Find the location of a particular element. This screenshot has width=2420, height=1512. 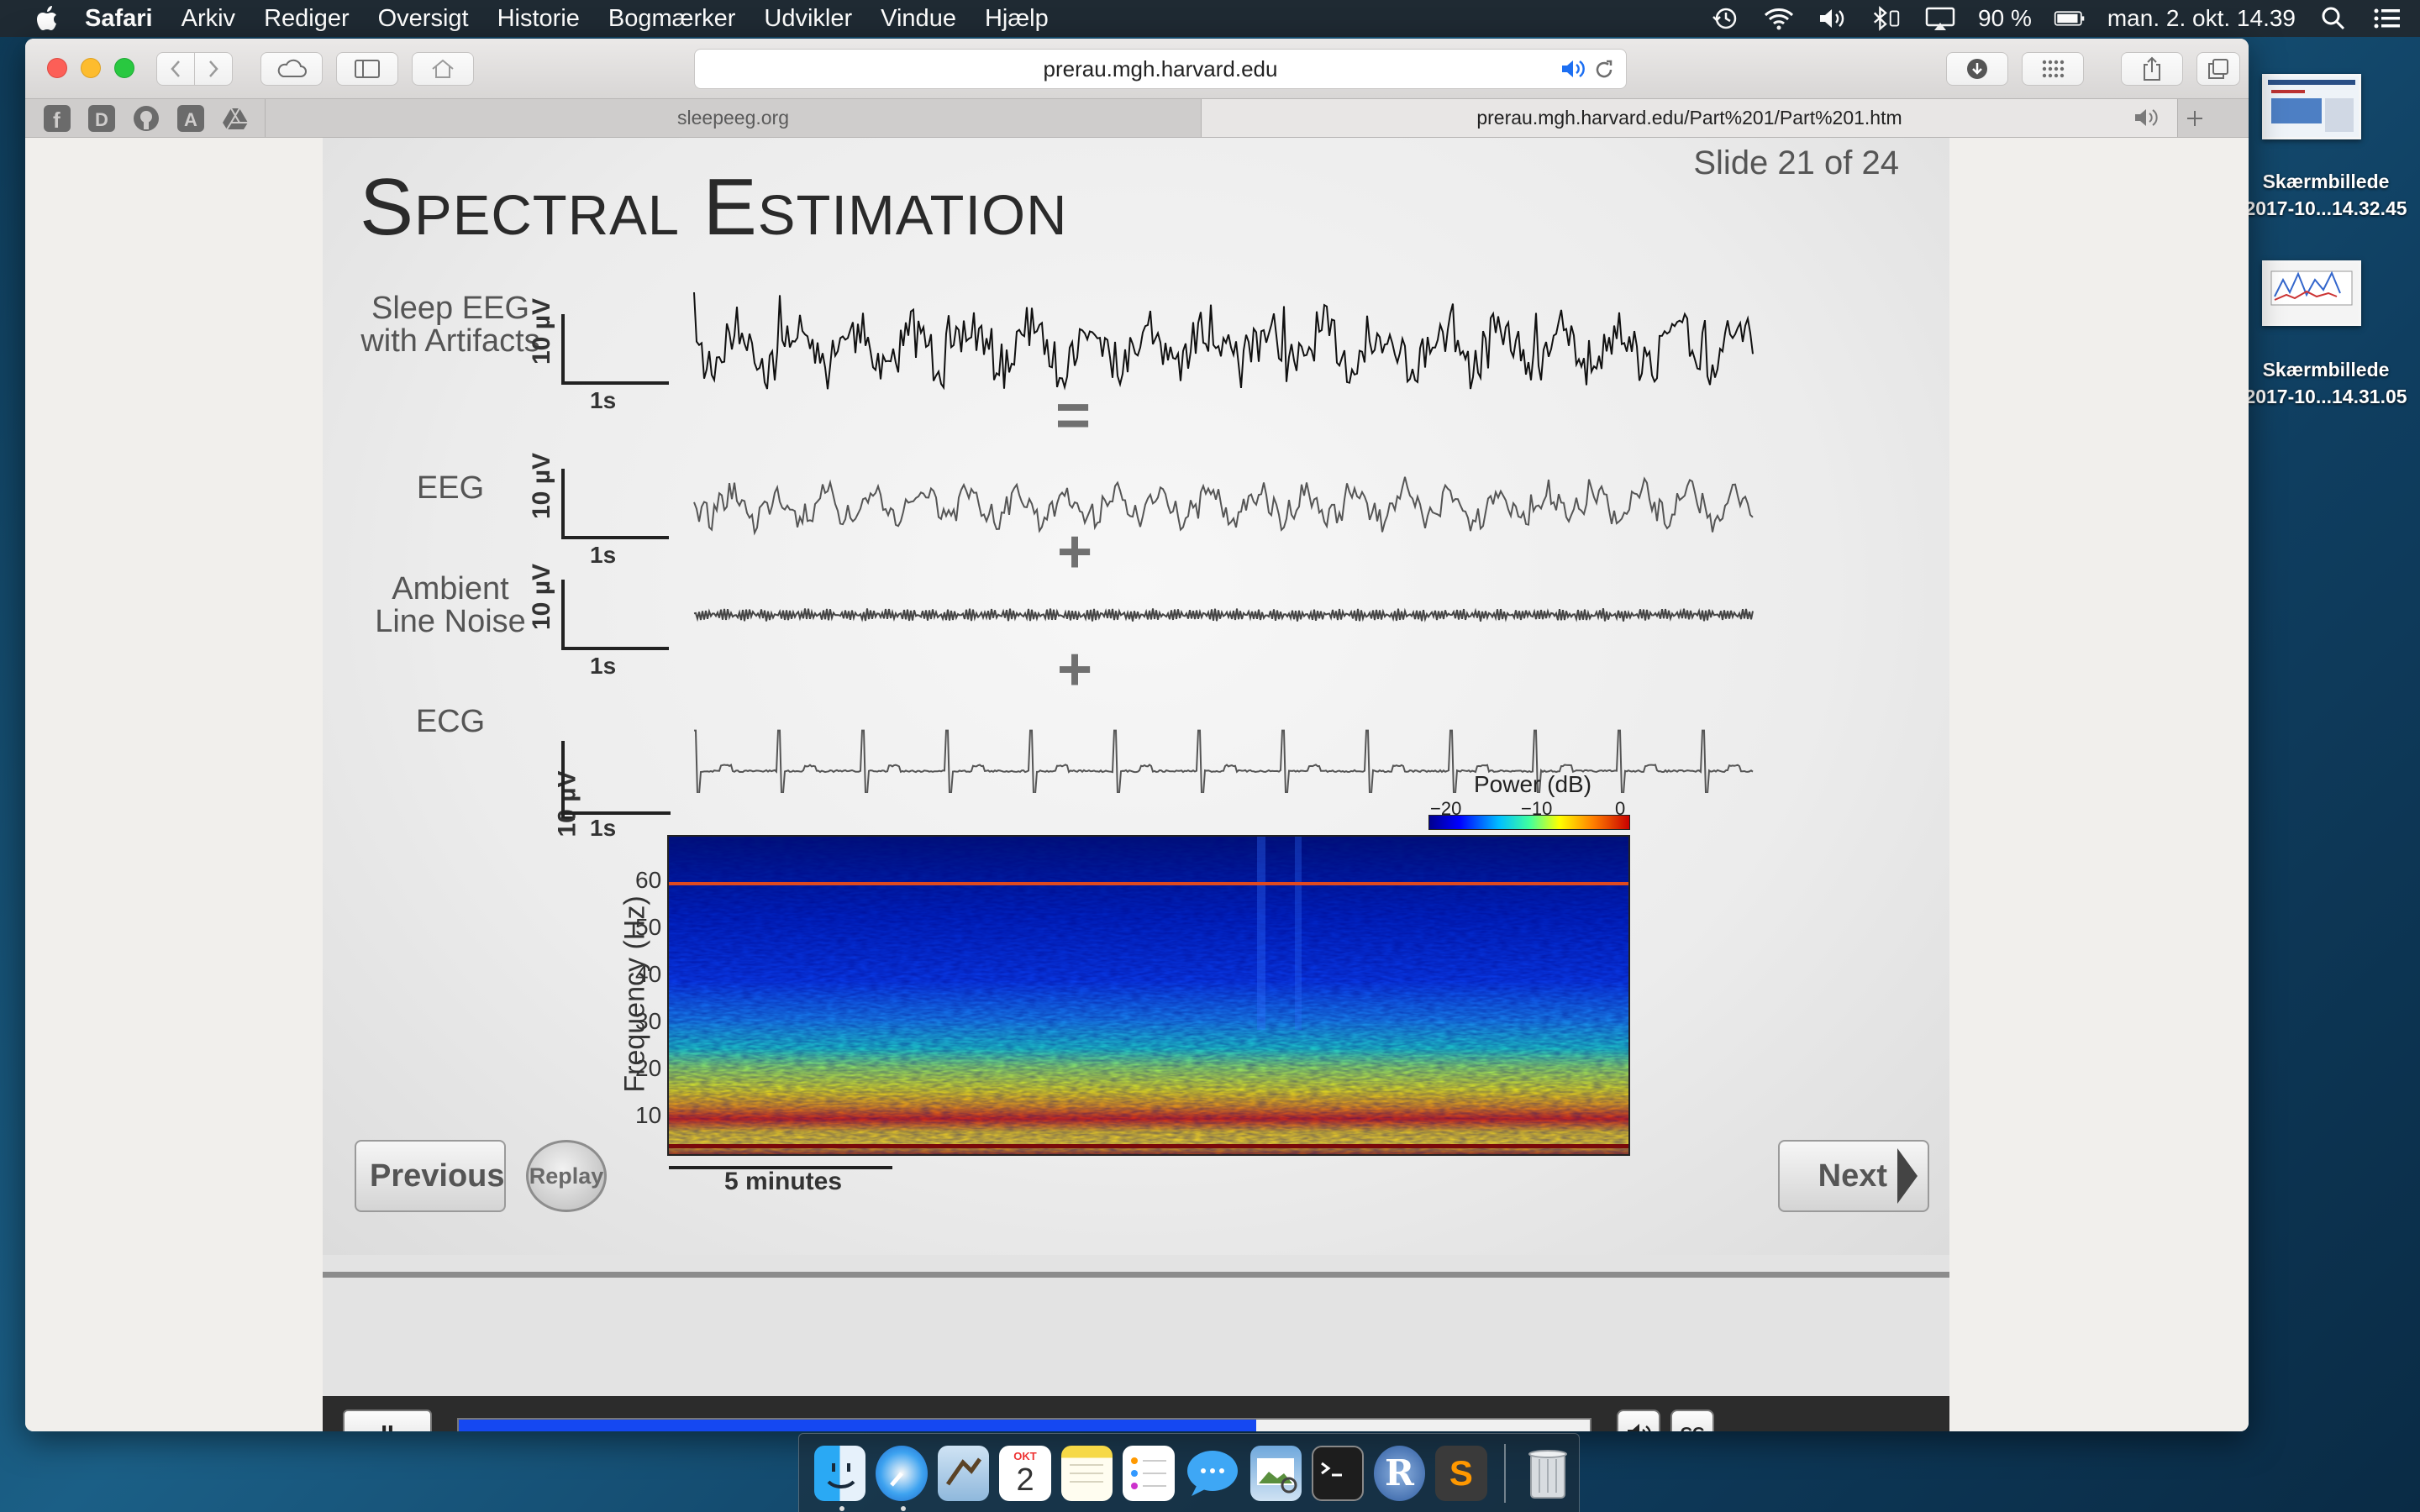

battery-icon is located at coordinates (2070, 18).